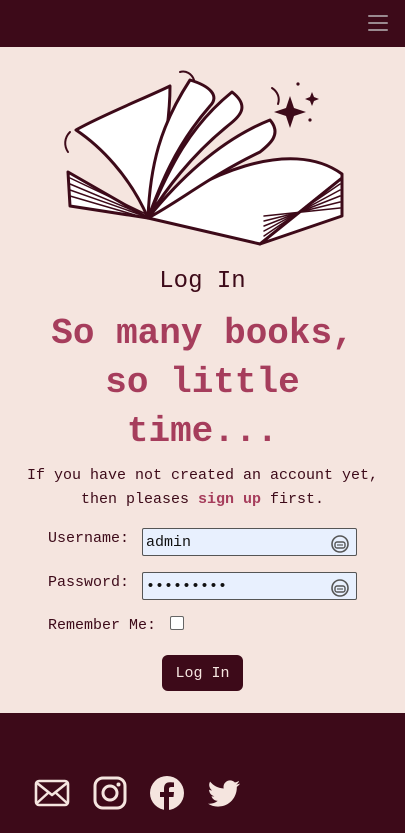 The height and width of the screenshot is (833, 405). I want to click on instagram-icon, so click(110, 793).